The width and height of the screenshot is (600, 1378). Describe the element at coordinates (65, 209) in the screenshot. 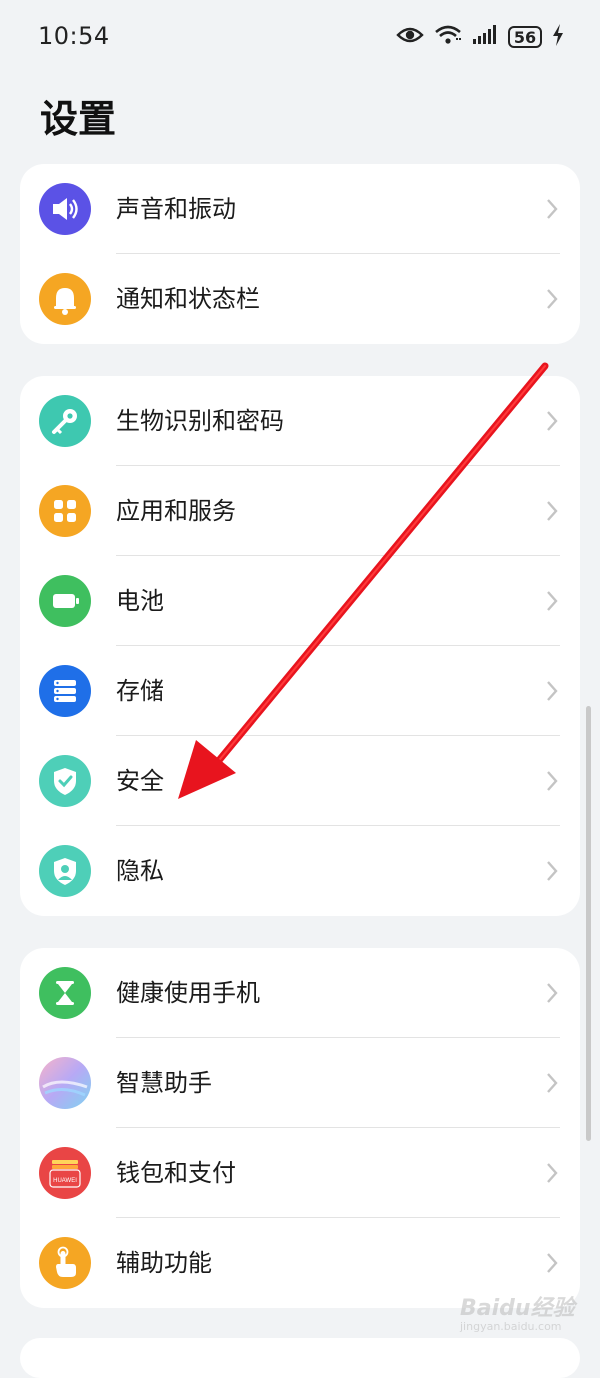

I see `speaker-icon` at that location.